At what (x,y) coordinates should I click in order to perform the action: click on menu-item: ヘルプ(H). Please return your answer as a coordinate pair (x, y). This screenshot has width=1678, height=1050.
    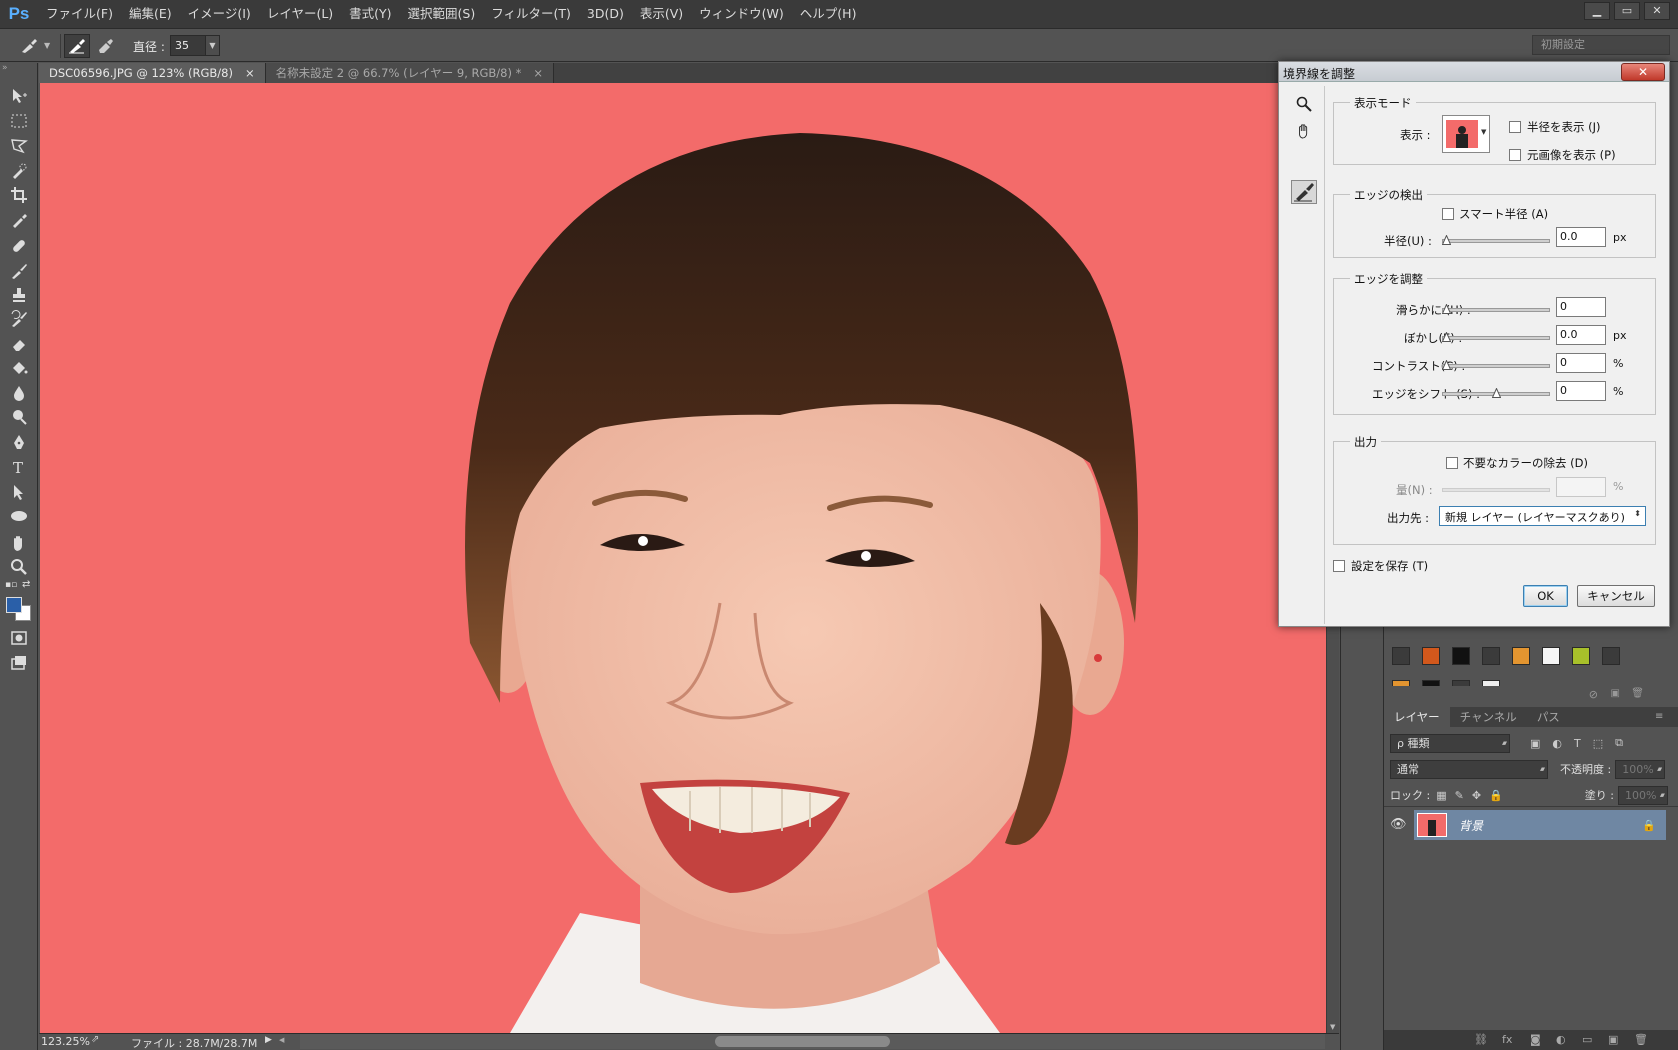
    Looking at the image, I should click on (828, 14).